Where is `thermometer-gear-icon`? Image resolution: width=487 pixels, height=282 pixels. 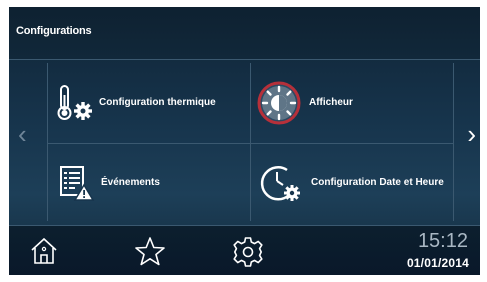 thermometer-gear-icon is located at coordinates (74, 102).